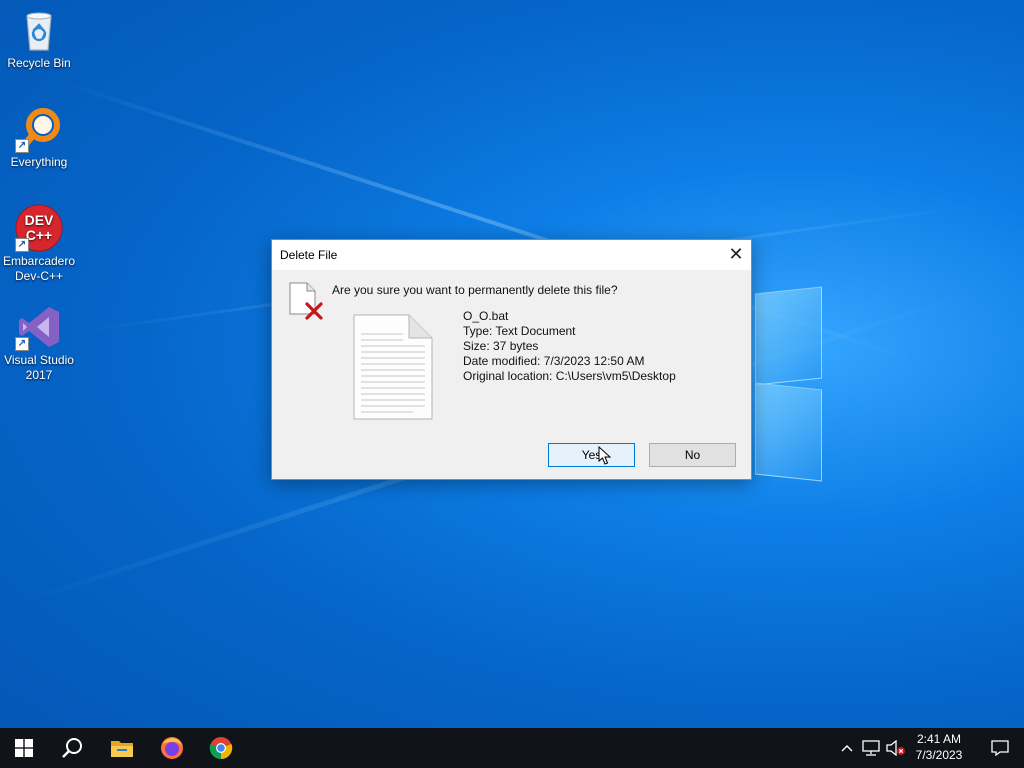  I want to click on desktop-icon-everything: ↗ Everything, so click(39, 137).